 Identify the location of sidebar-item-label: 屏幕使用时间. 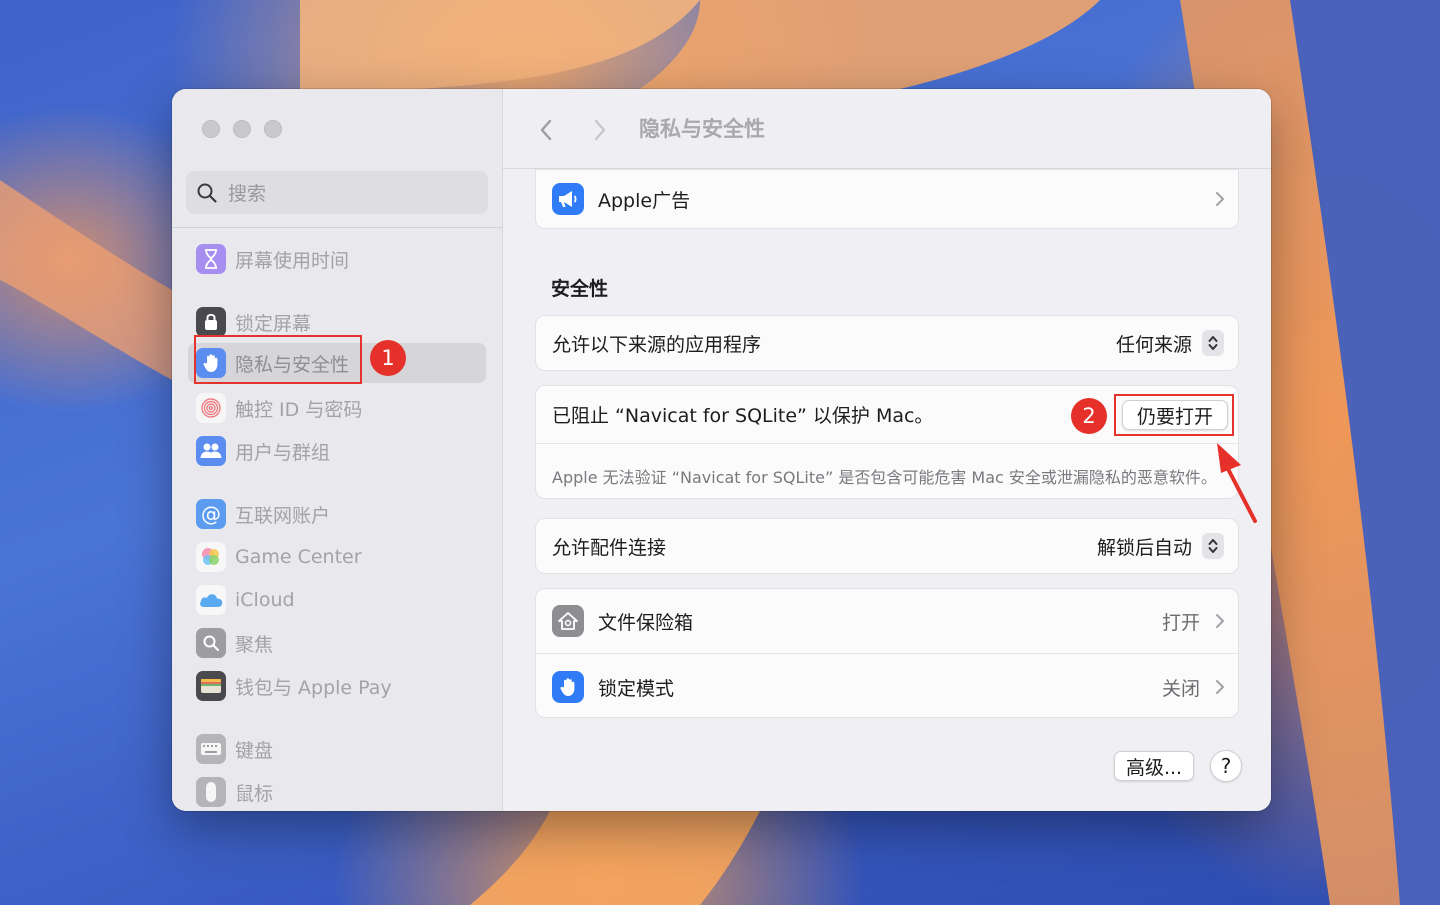
(292, 260).